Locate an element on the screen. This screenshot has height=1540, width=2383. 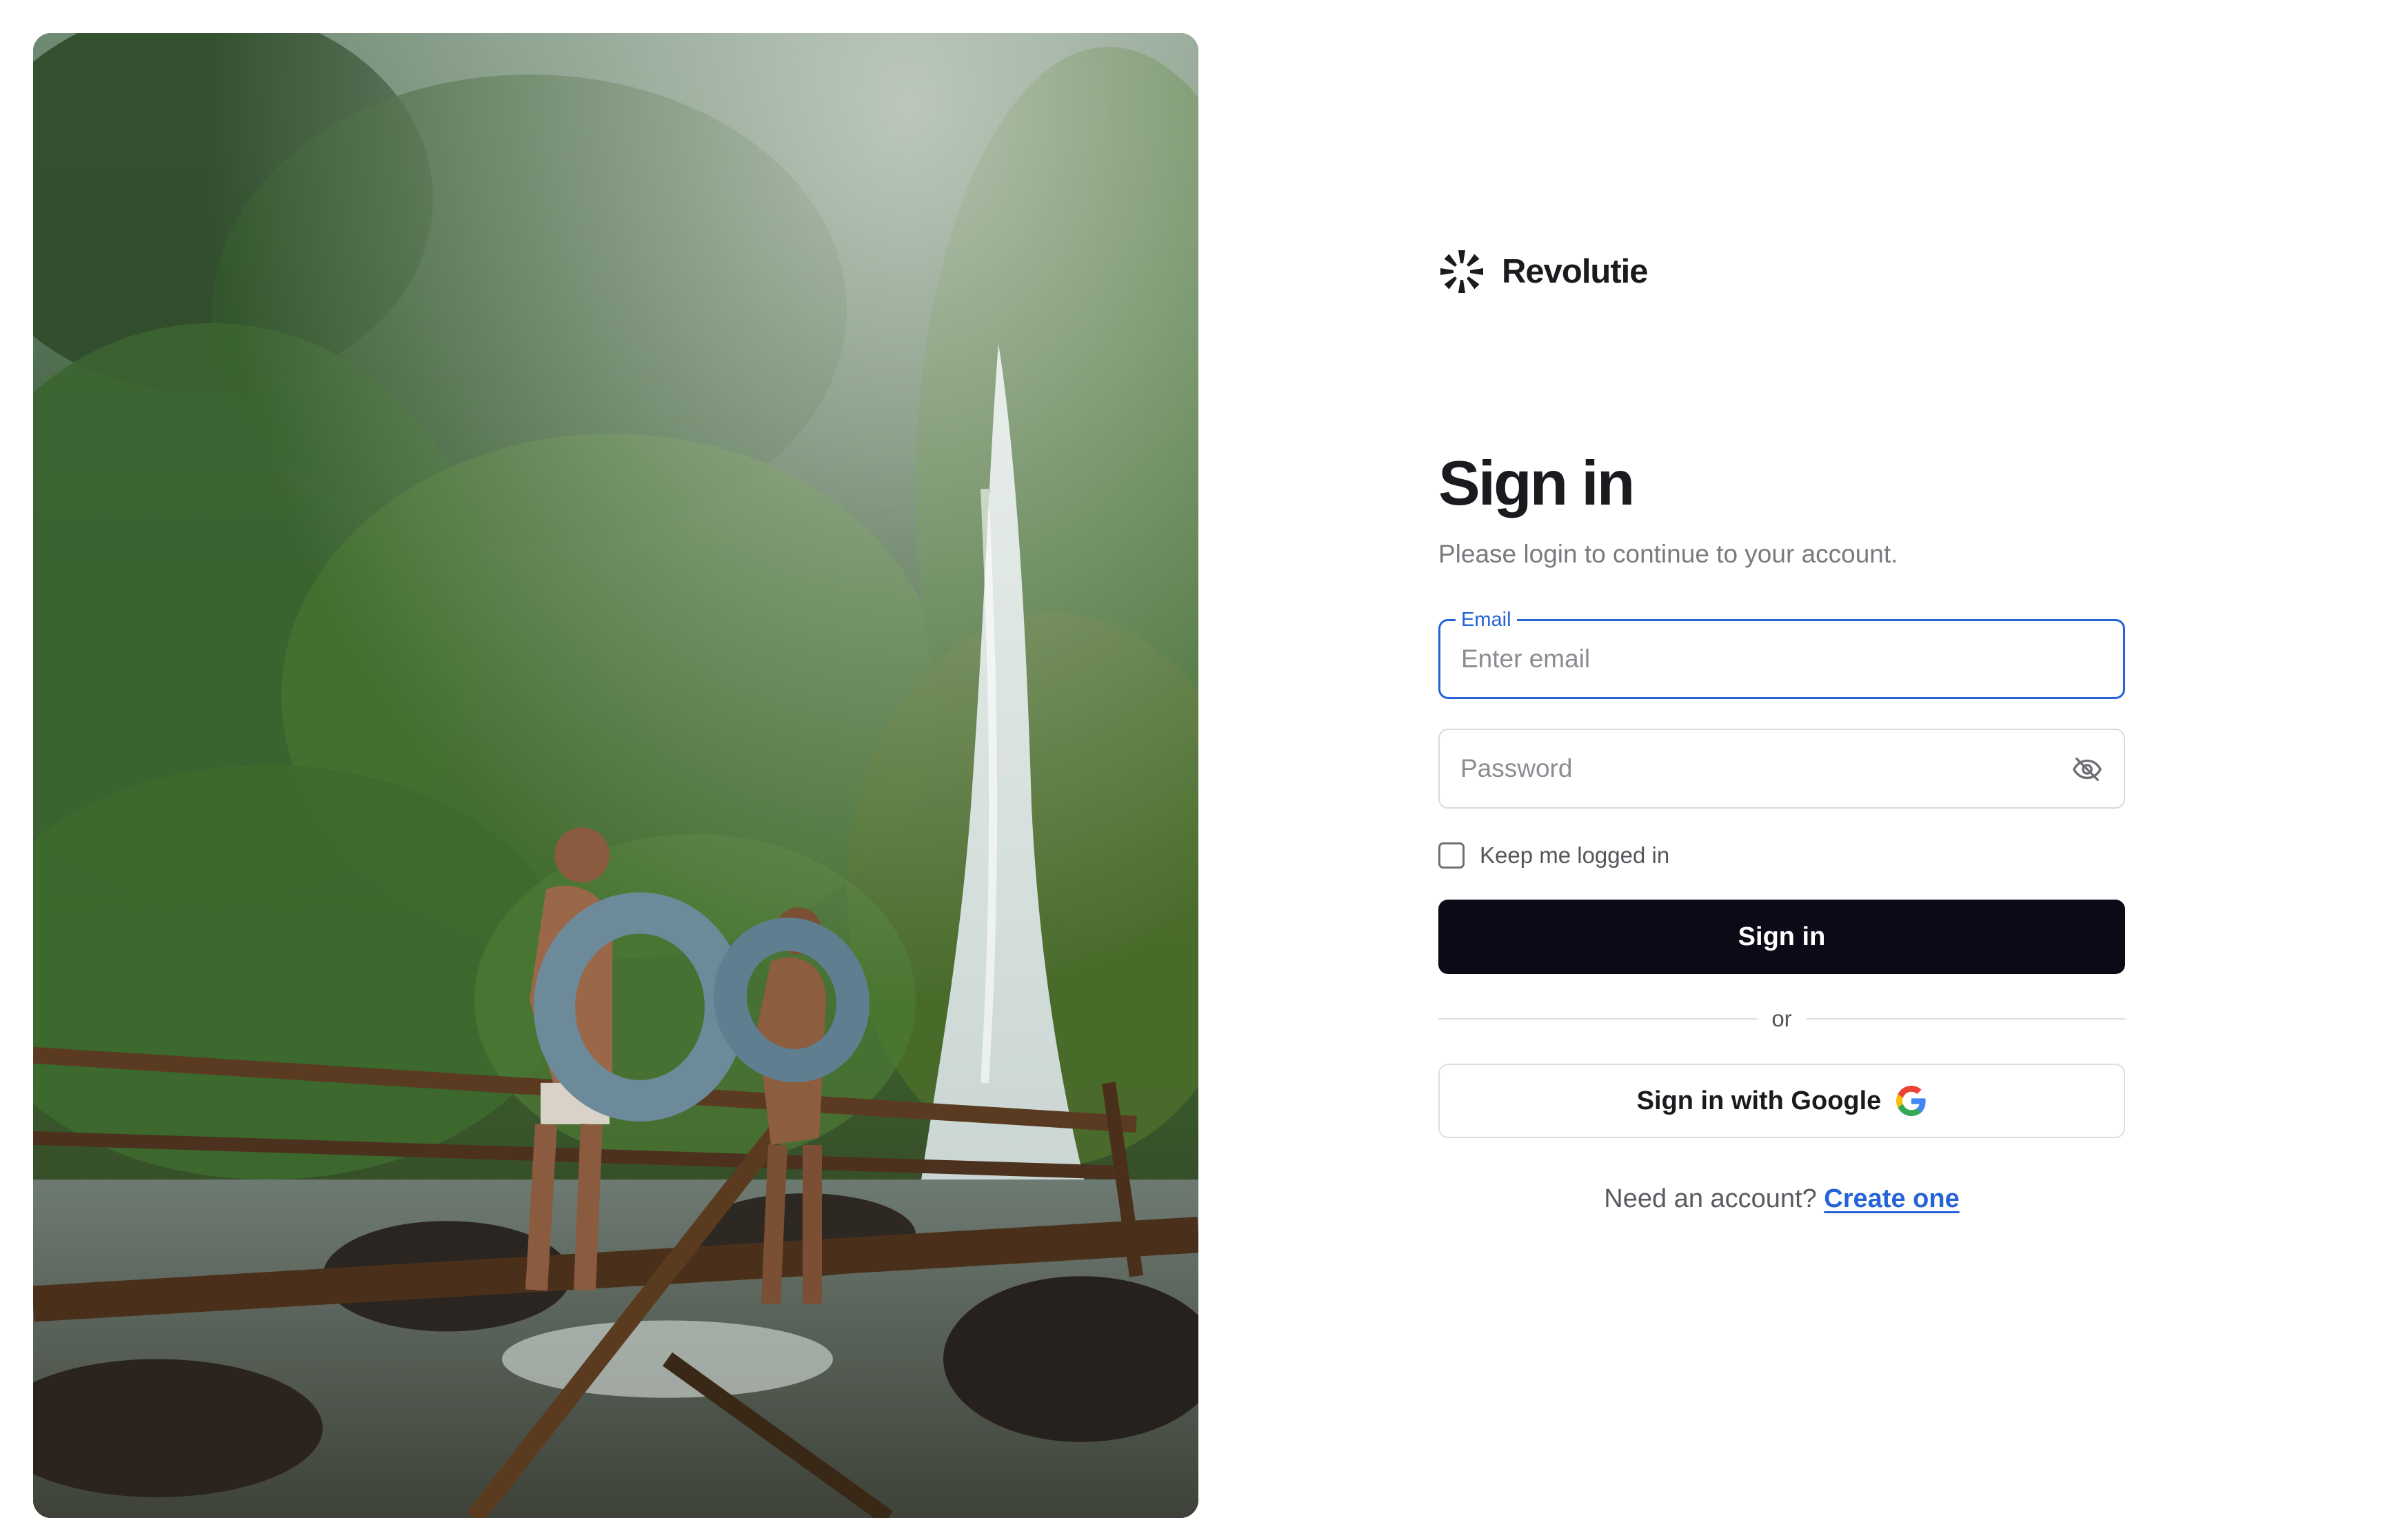
keep-logged-in-label: Keep me logged in is located at coordinates (1575, 855).